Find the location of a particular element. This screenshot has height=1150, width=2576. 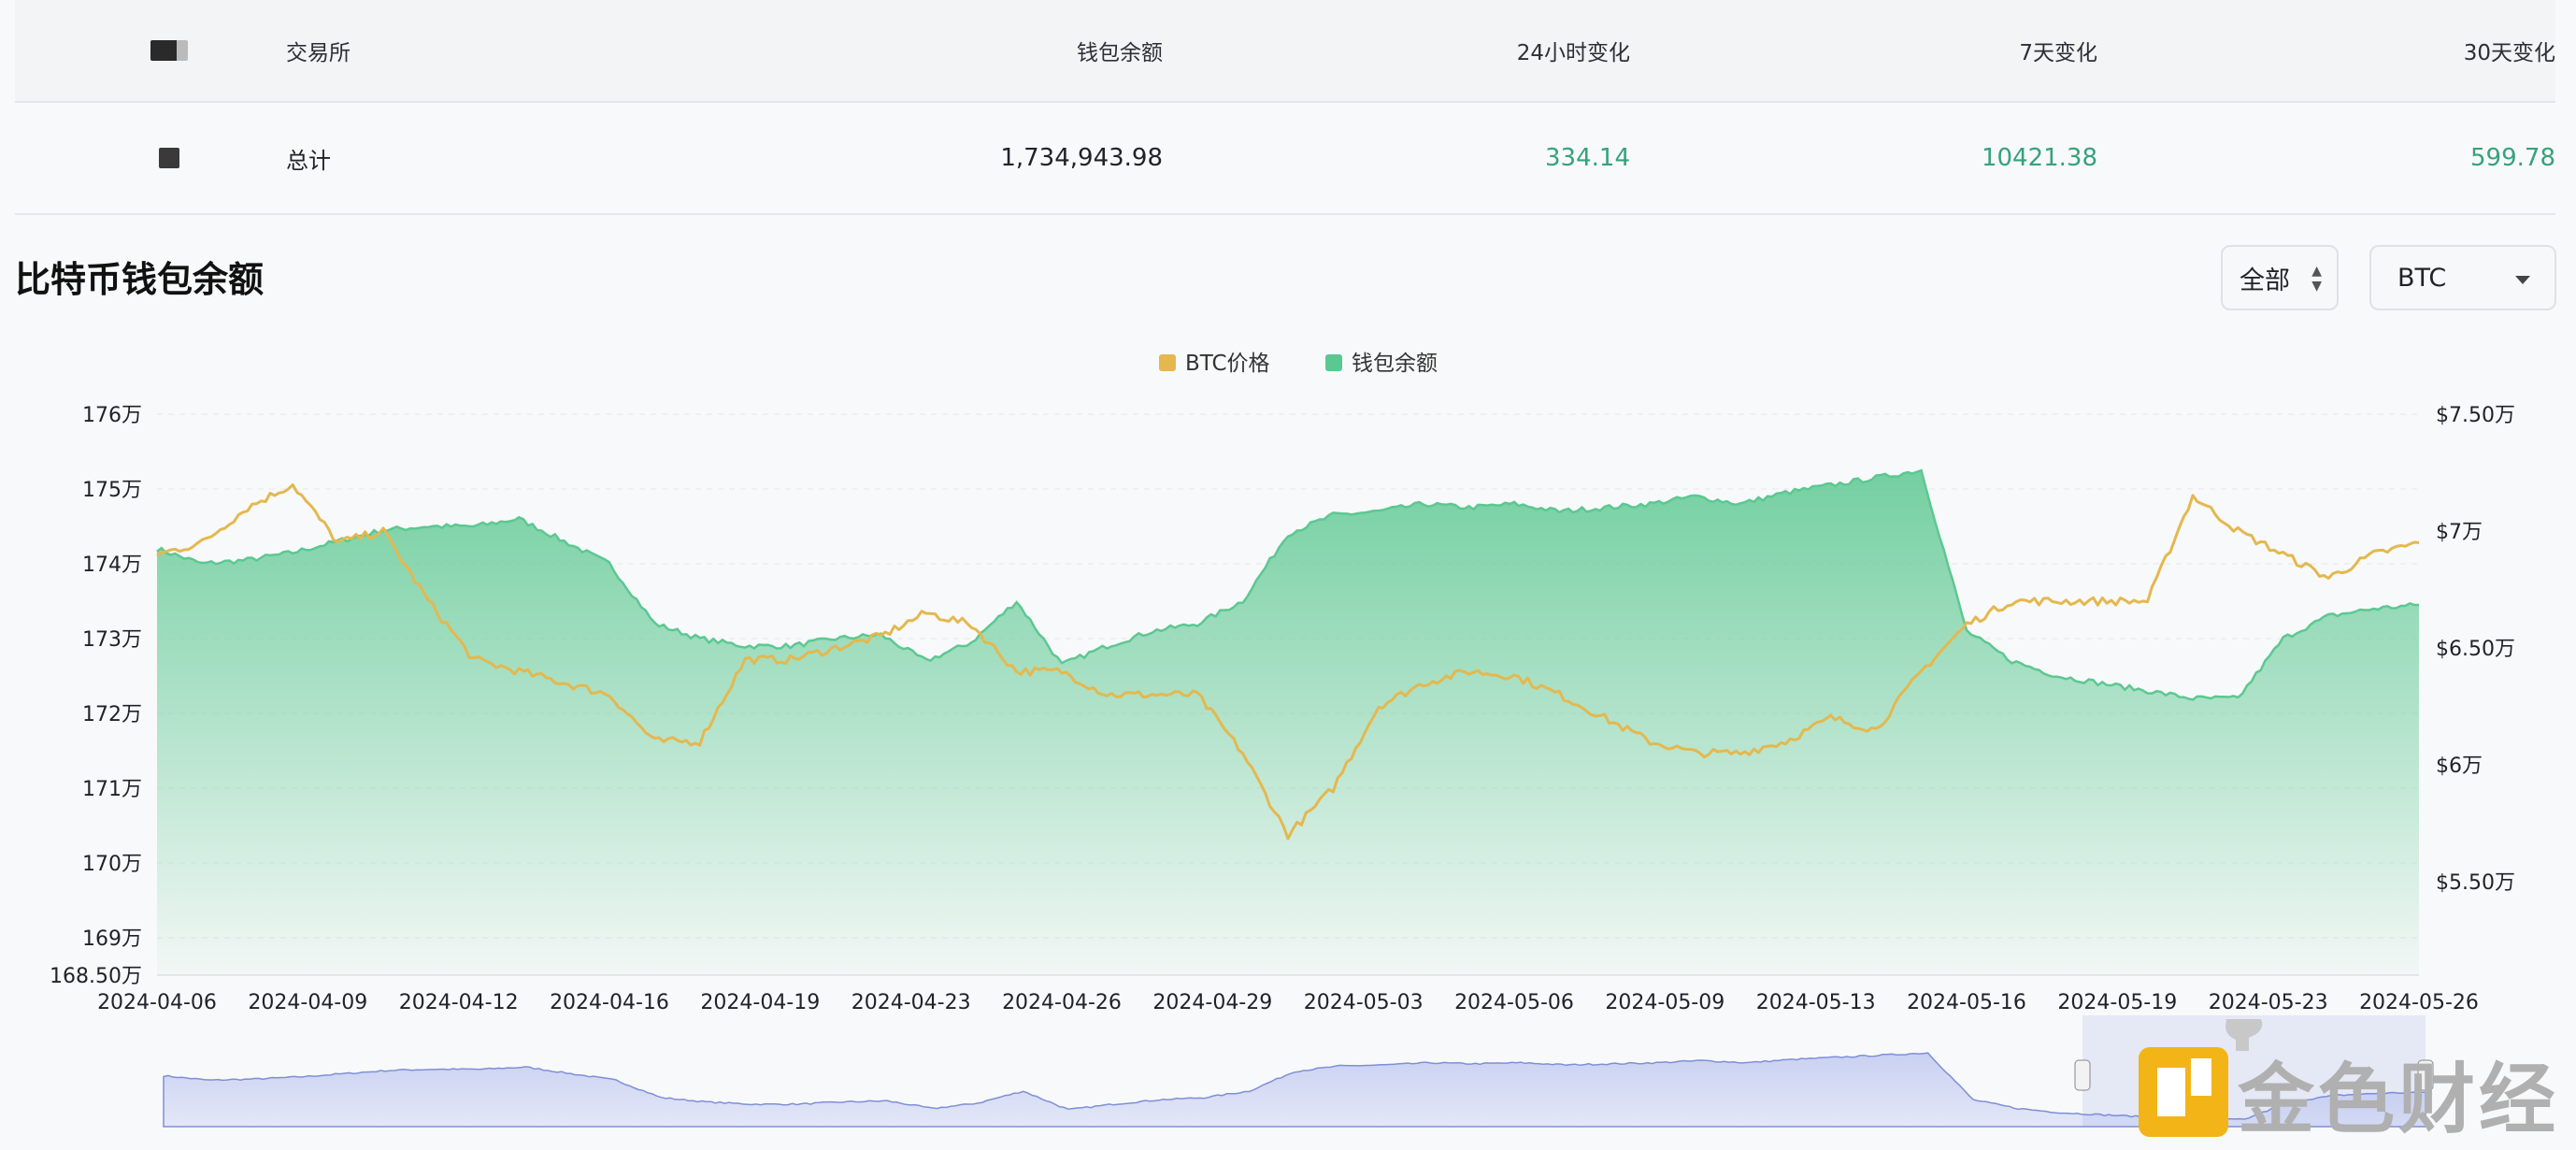

legend-label-0: BTC价格 is located at coordinates (1227, 364).